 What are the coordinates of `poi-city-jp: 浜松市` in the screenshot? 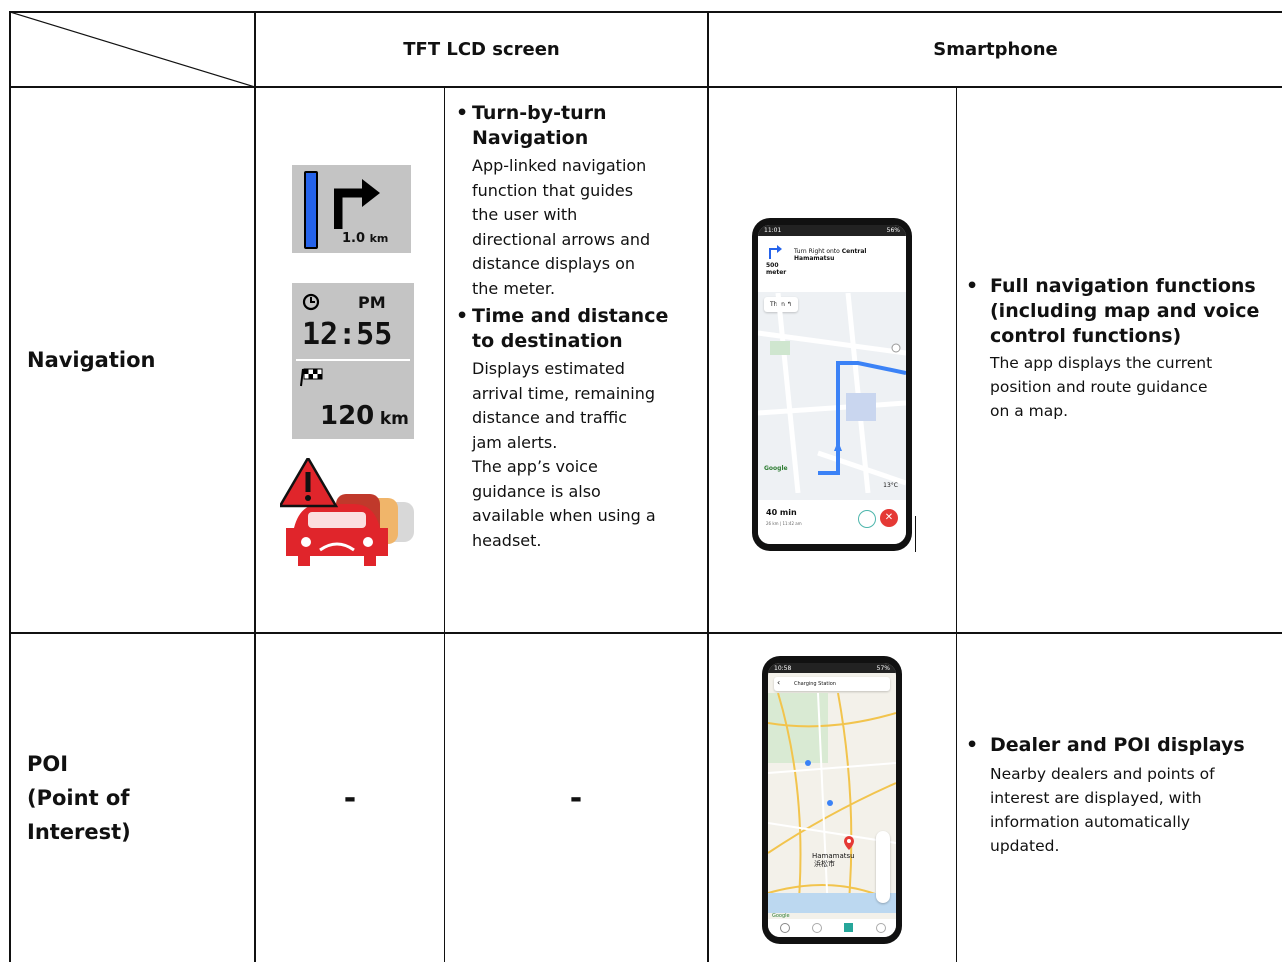 It's located at (824, 864).